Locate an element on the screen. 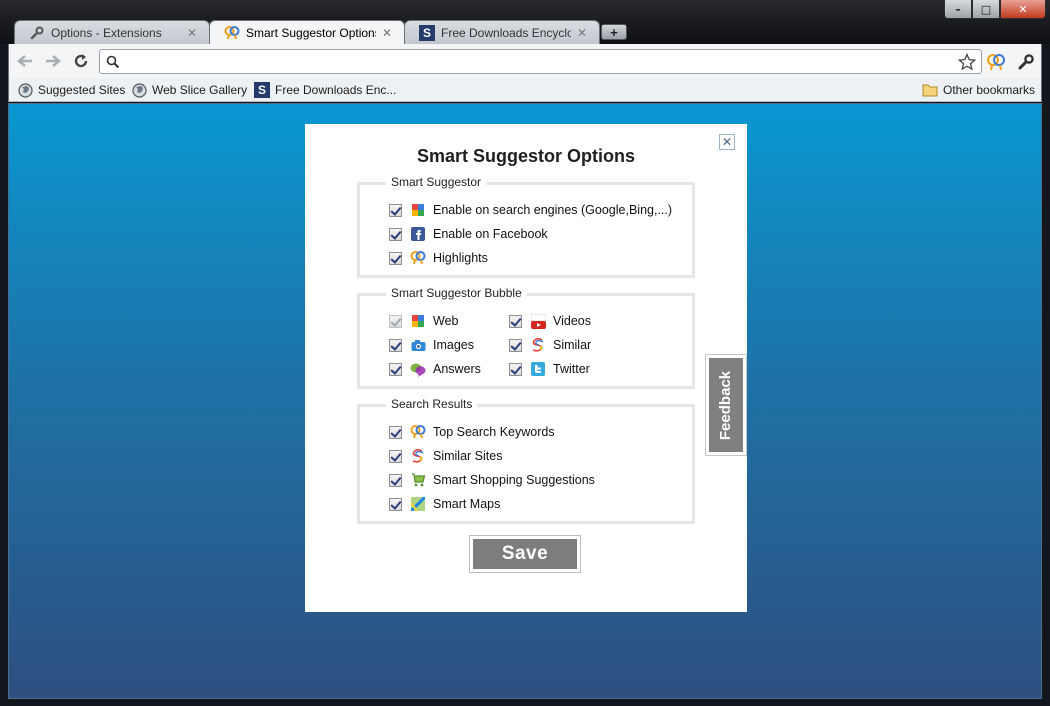 This screenshot has height=706, width=1050. feedback-tab: Feedback is located at coordinates (726, 405).